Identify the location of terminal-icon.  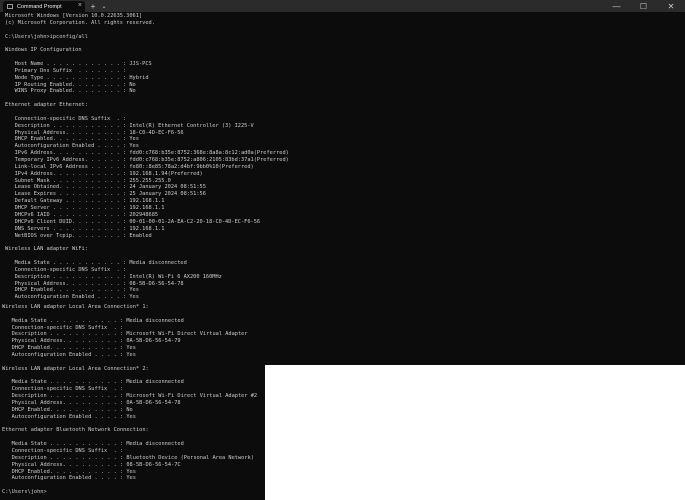
(10, 6).